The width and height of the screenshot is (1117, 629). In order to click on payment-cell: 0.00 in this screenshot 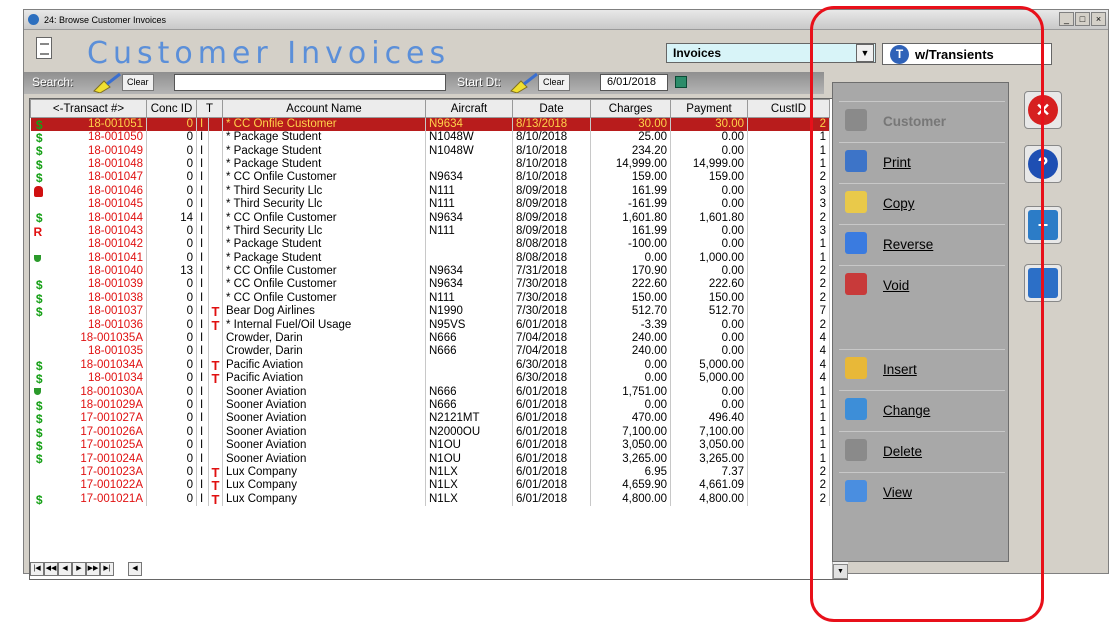, I will do `click(709, 191)`.